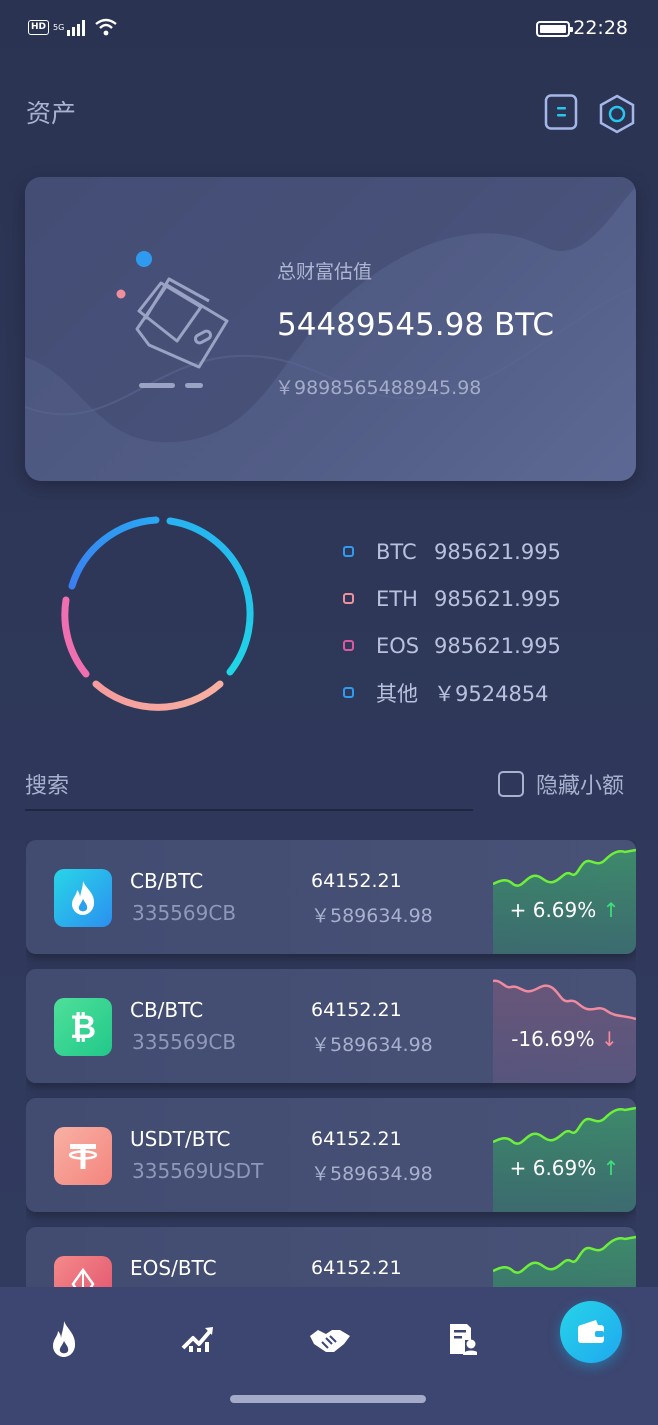 The image size is (658, 1425). What do you see at coordinates (554, 29) in the screenshot?
I see `battery-icon` at bounding box center [554, 29].